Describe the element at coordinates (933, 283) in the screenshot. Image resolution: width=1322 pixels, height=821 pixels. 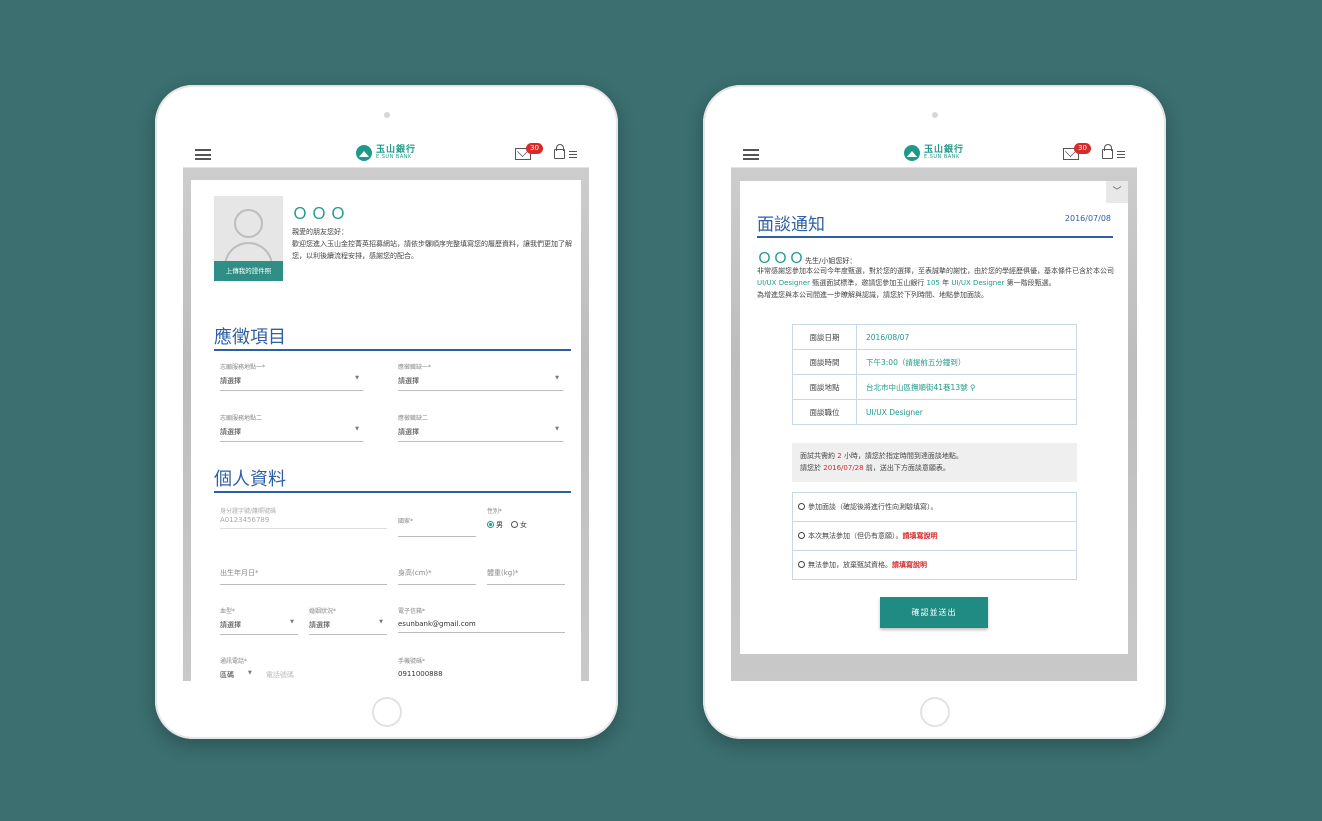
I see `body-year-highlight: 105` at that location.